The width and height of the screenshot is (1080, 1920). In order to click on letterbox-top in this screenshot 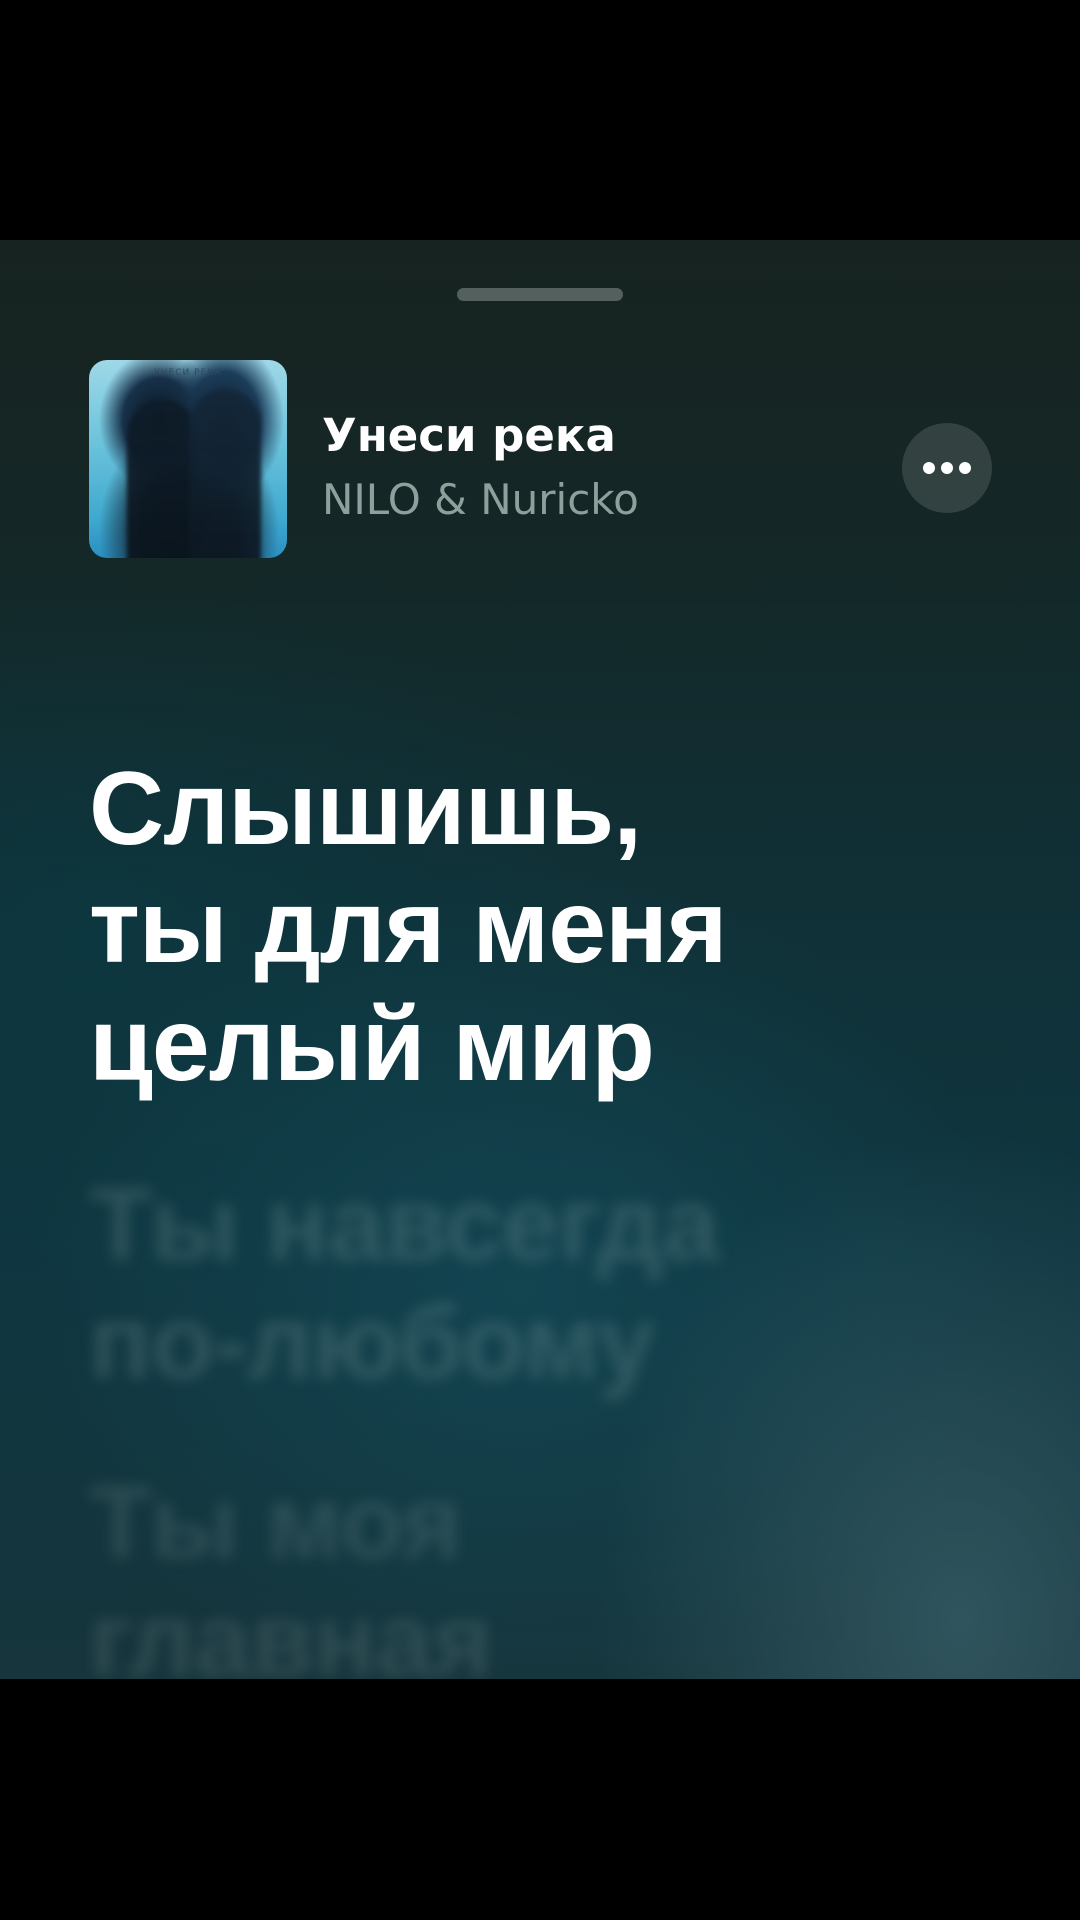, I will do `click(540, 120)`.